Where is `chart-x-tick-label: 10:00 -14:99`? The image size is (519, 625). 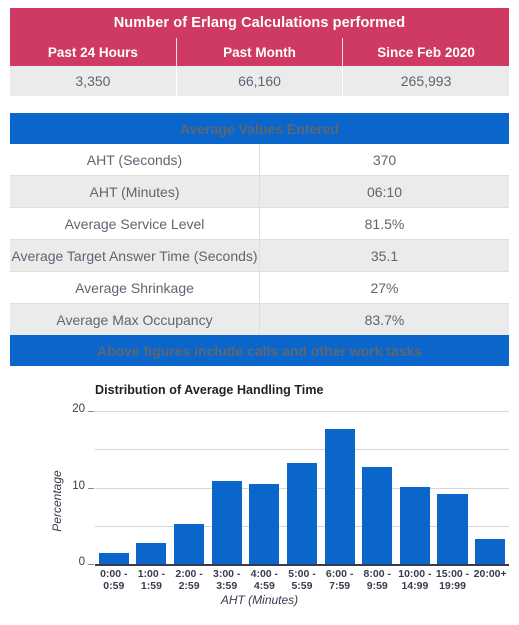 chart-x-tick-label: 10:00 -14:99 is located at coordinates (415, 580).